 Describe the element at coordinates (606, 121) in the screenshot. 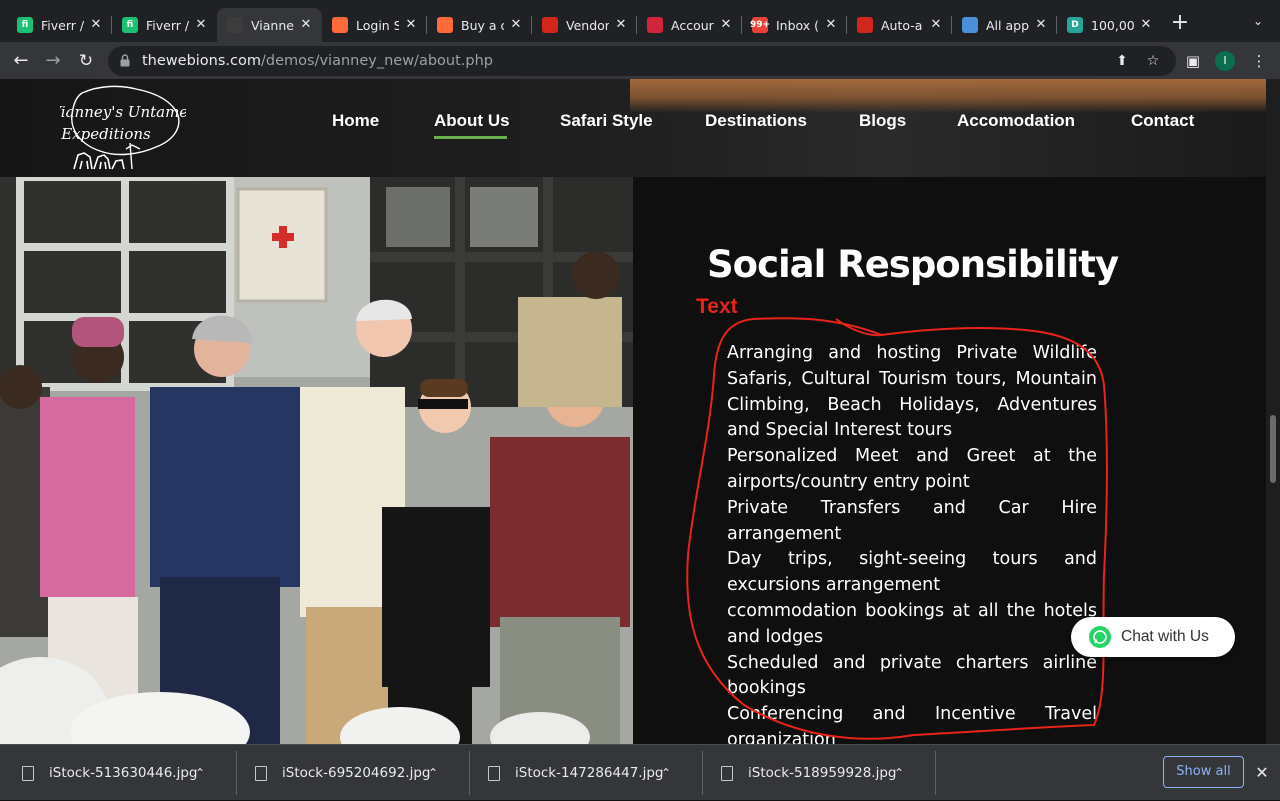

I see `nav-safari-style: Safari Style` at that location.